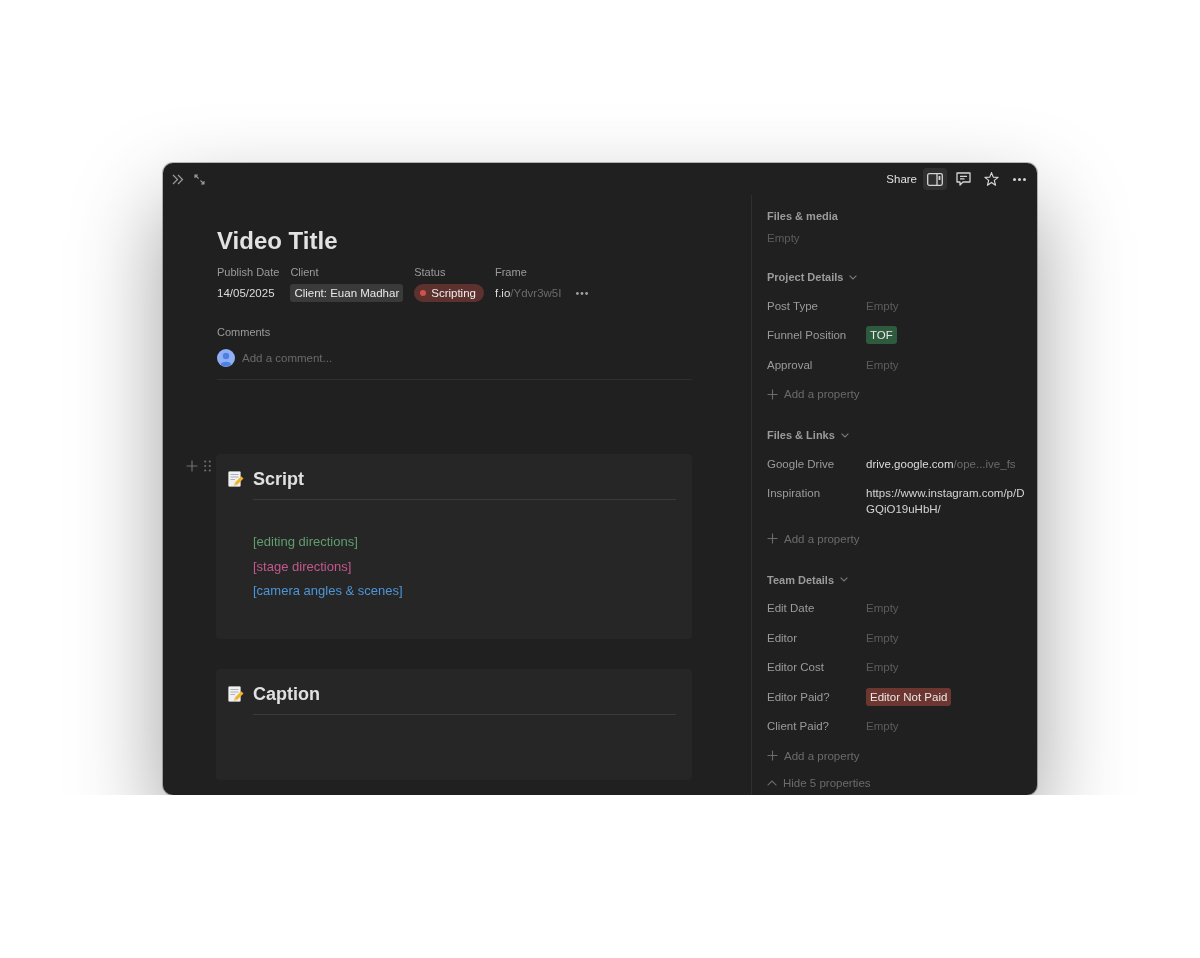  I want to click on diagonal-arrows-icon, so click(199, 179).